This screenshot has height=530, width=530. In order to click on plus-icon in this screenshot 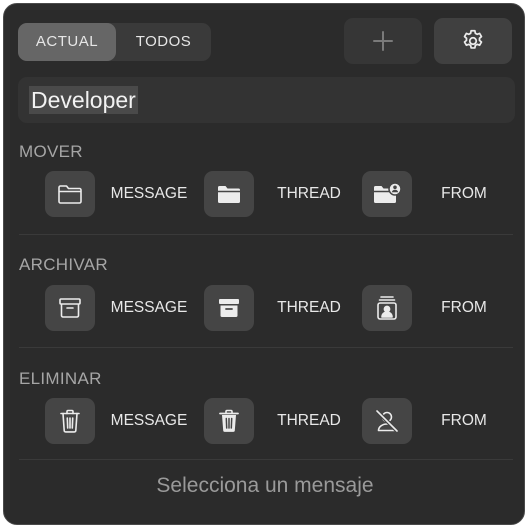, I will do `click(383, 41)`.